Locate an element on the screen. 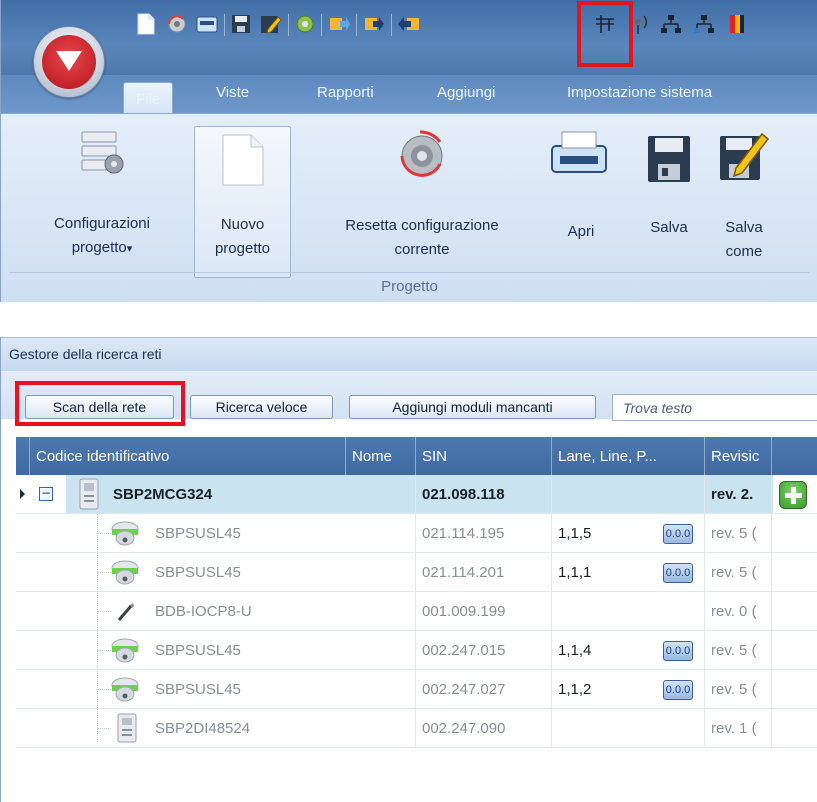  import-export-icon is located at coordinates (409, 24).